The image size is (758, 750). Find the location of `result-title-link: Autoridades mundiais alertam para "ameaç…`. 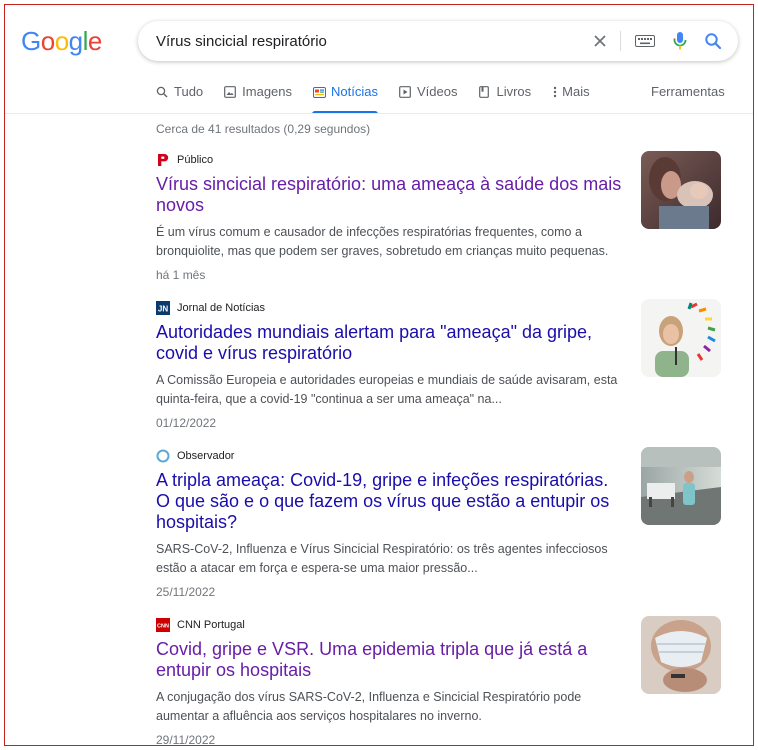

result-title-link: Autoridades mundiais alertam para "ameaç… is located at coordinates (391, 343).